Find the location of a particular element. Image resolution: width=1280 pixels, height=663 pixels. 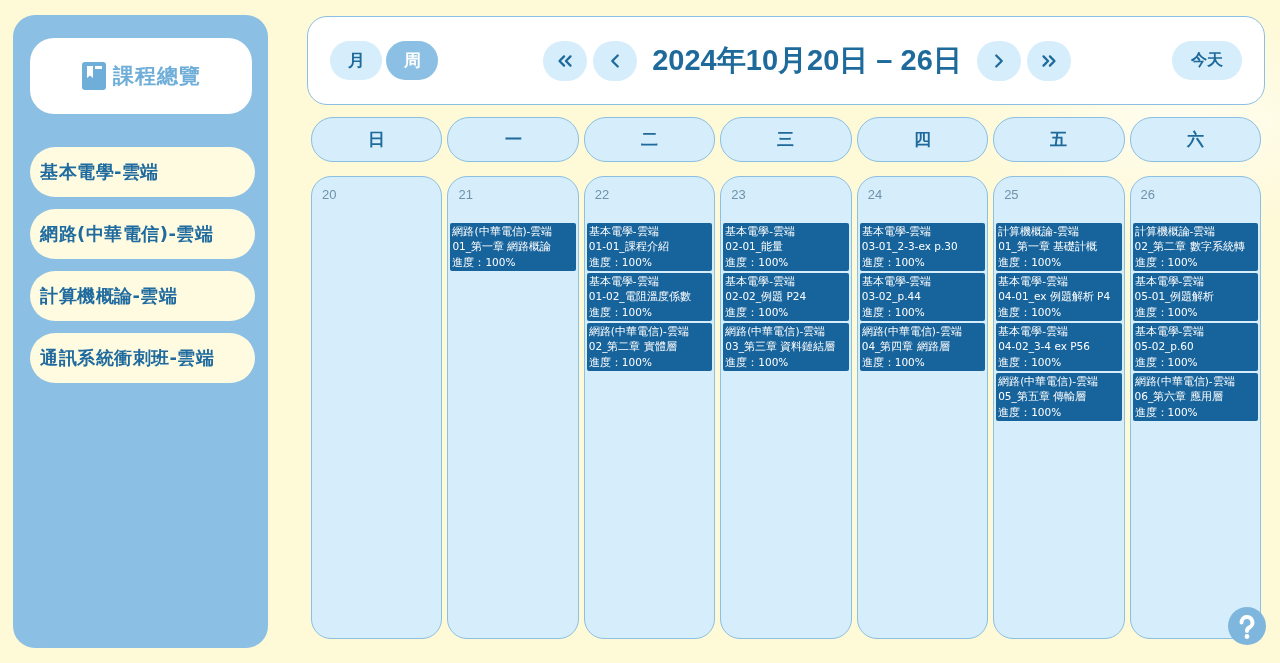

event-lesson: 01-02_電阻溫度係數 is located at coordinates (639, 297).